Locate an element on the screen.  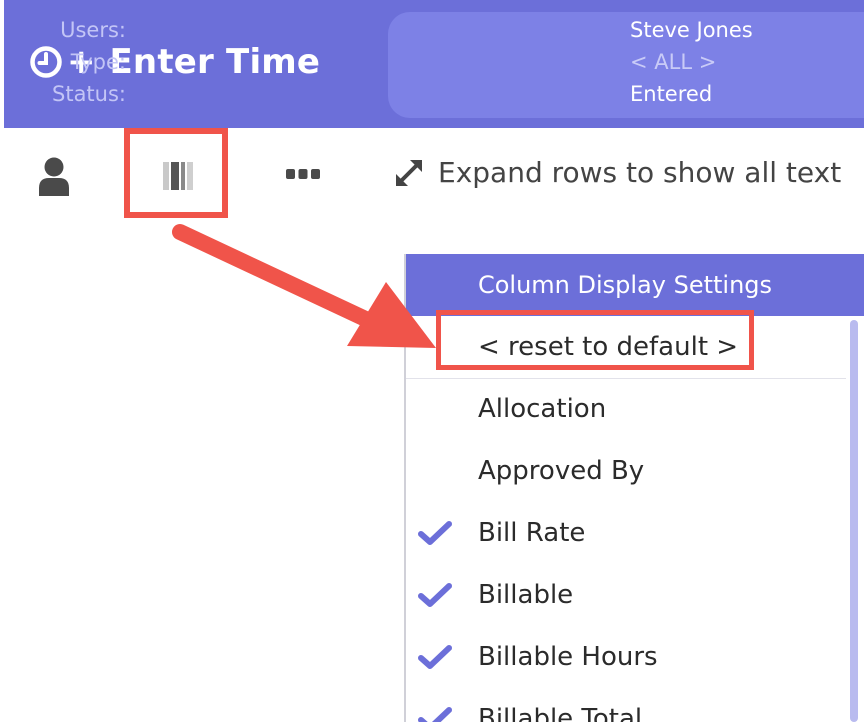
column-item-billable-total: Billable Total is located at coordinates (626, 705).